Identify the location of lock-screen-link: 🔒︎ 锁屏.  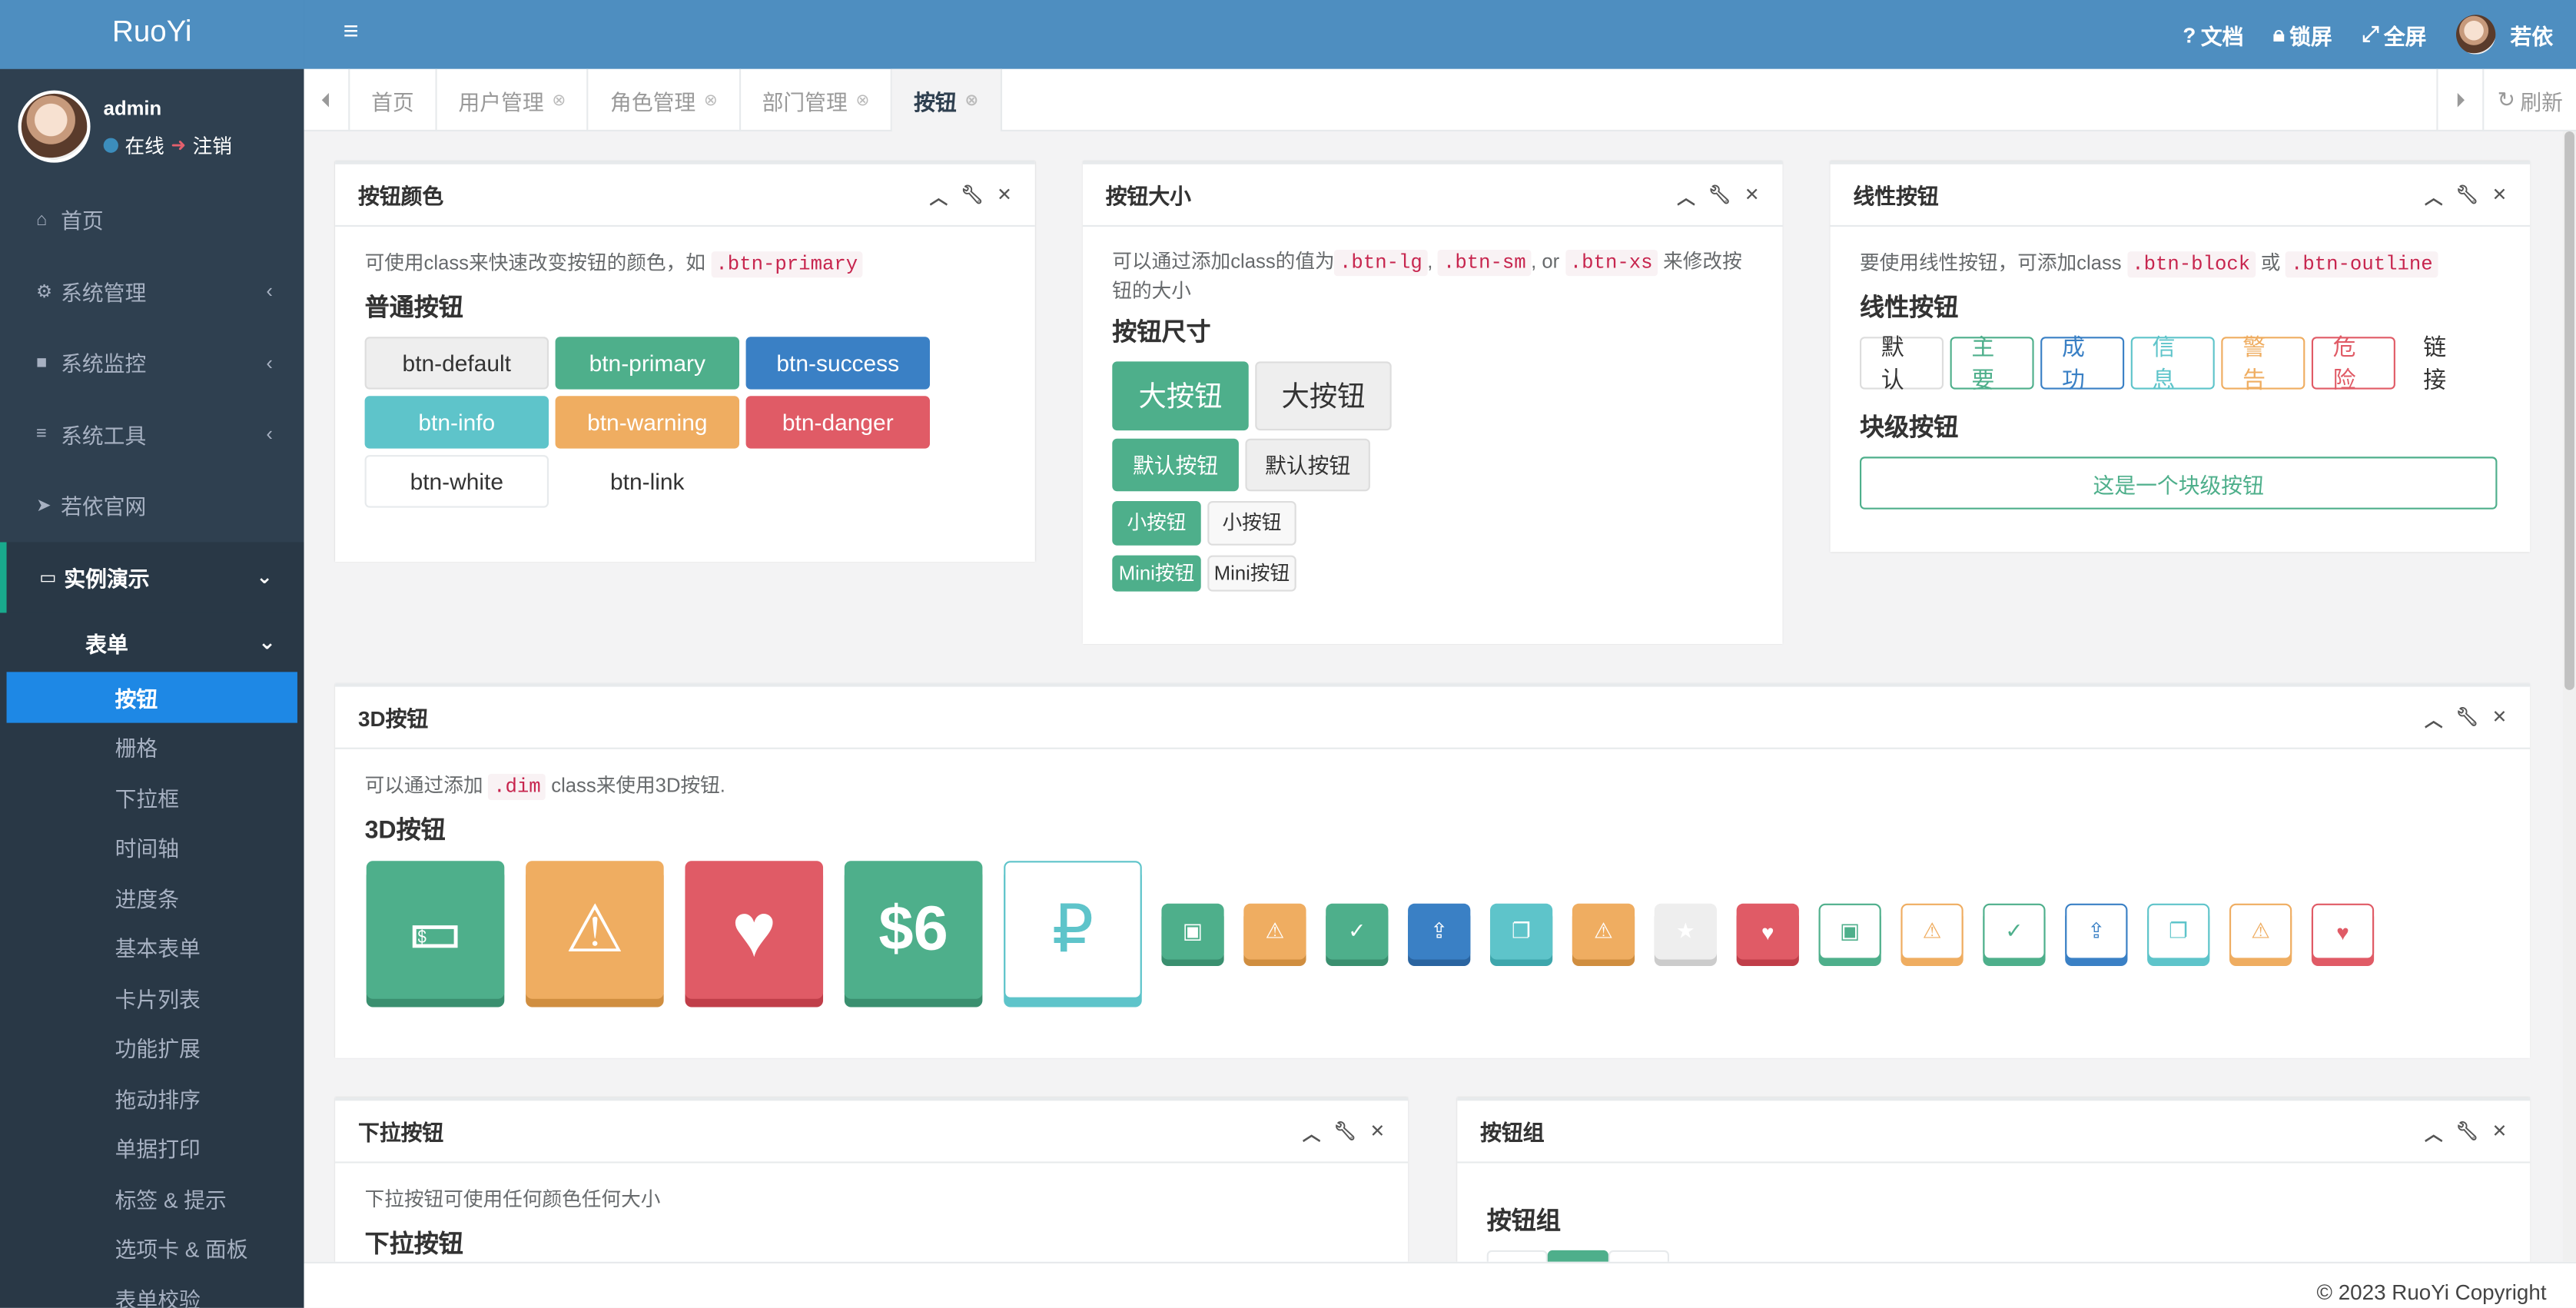
(2302, 35).